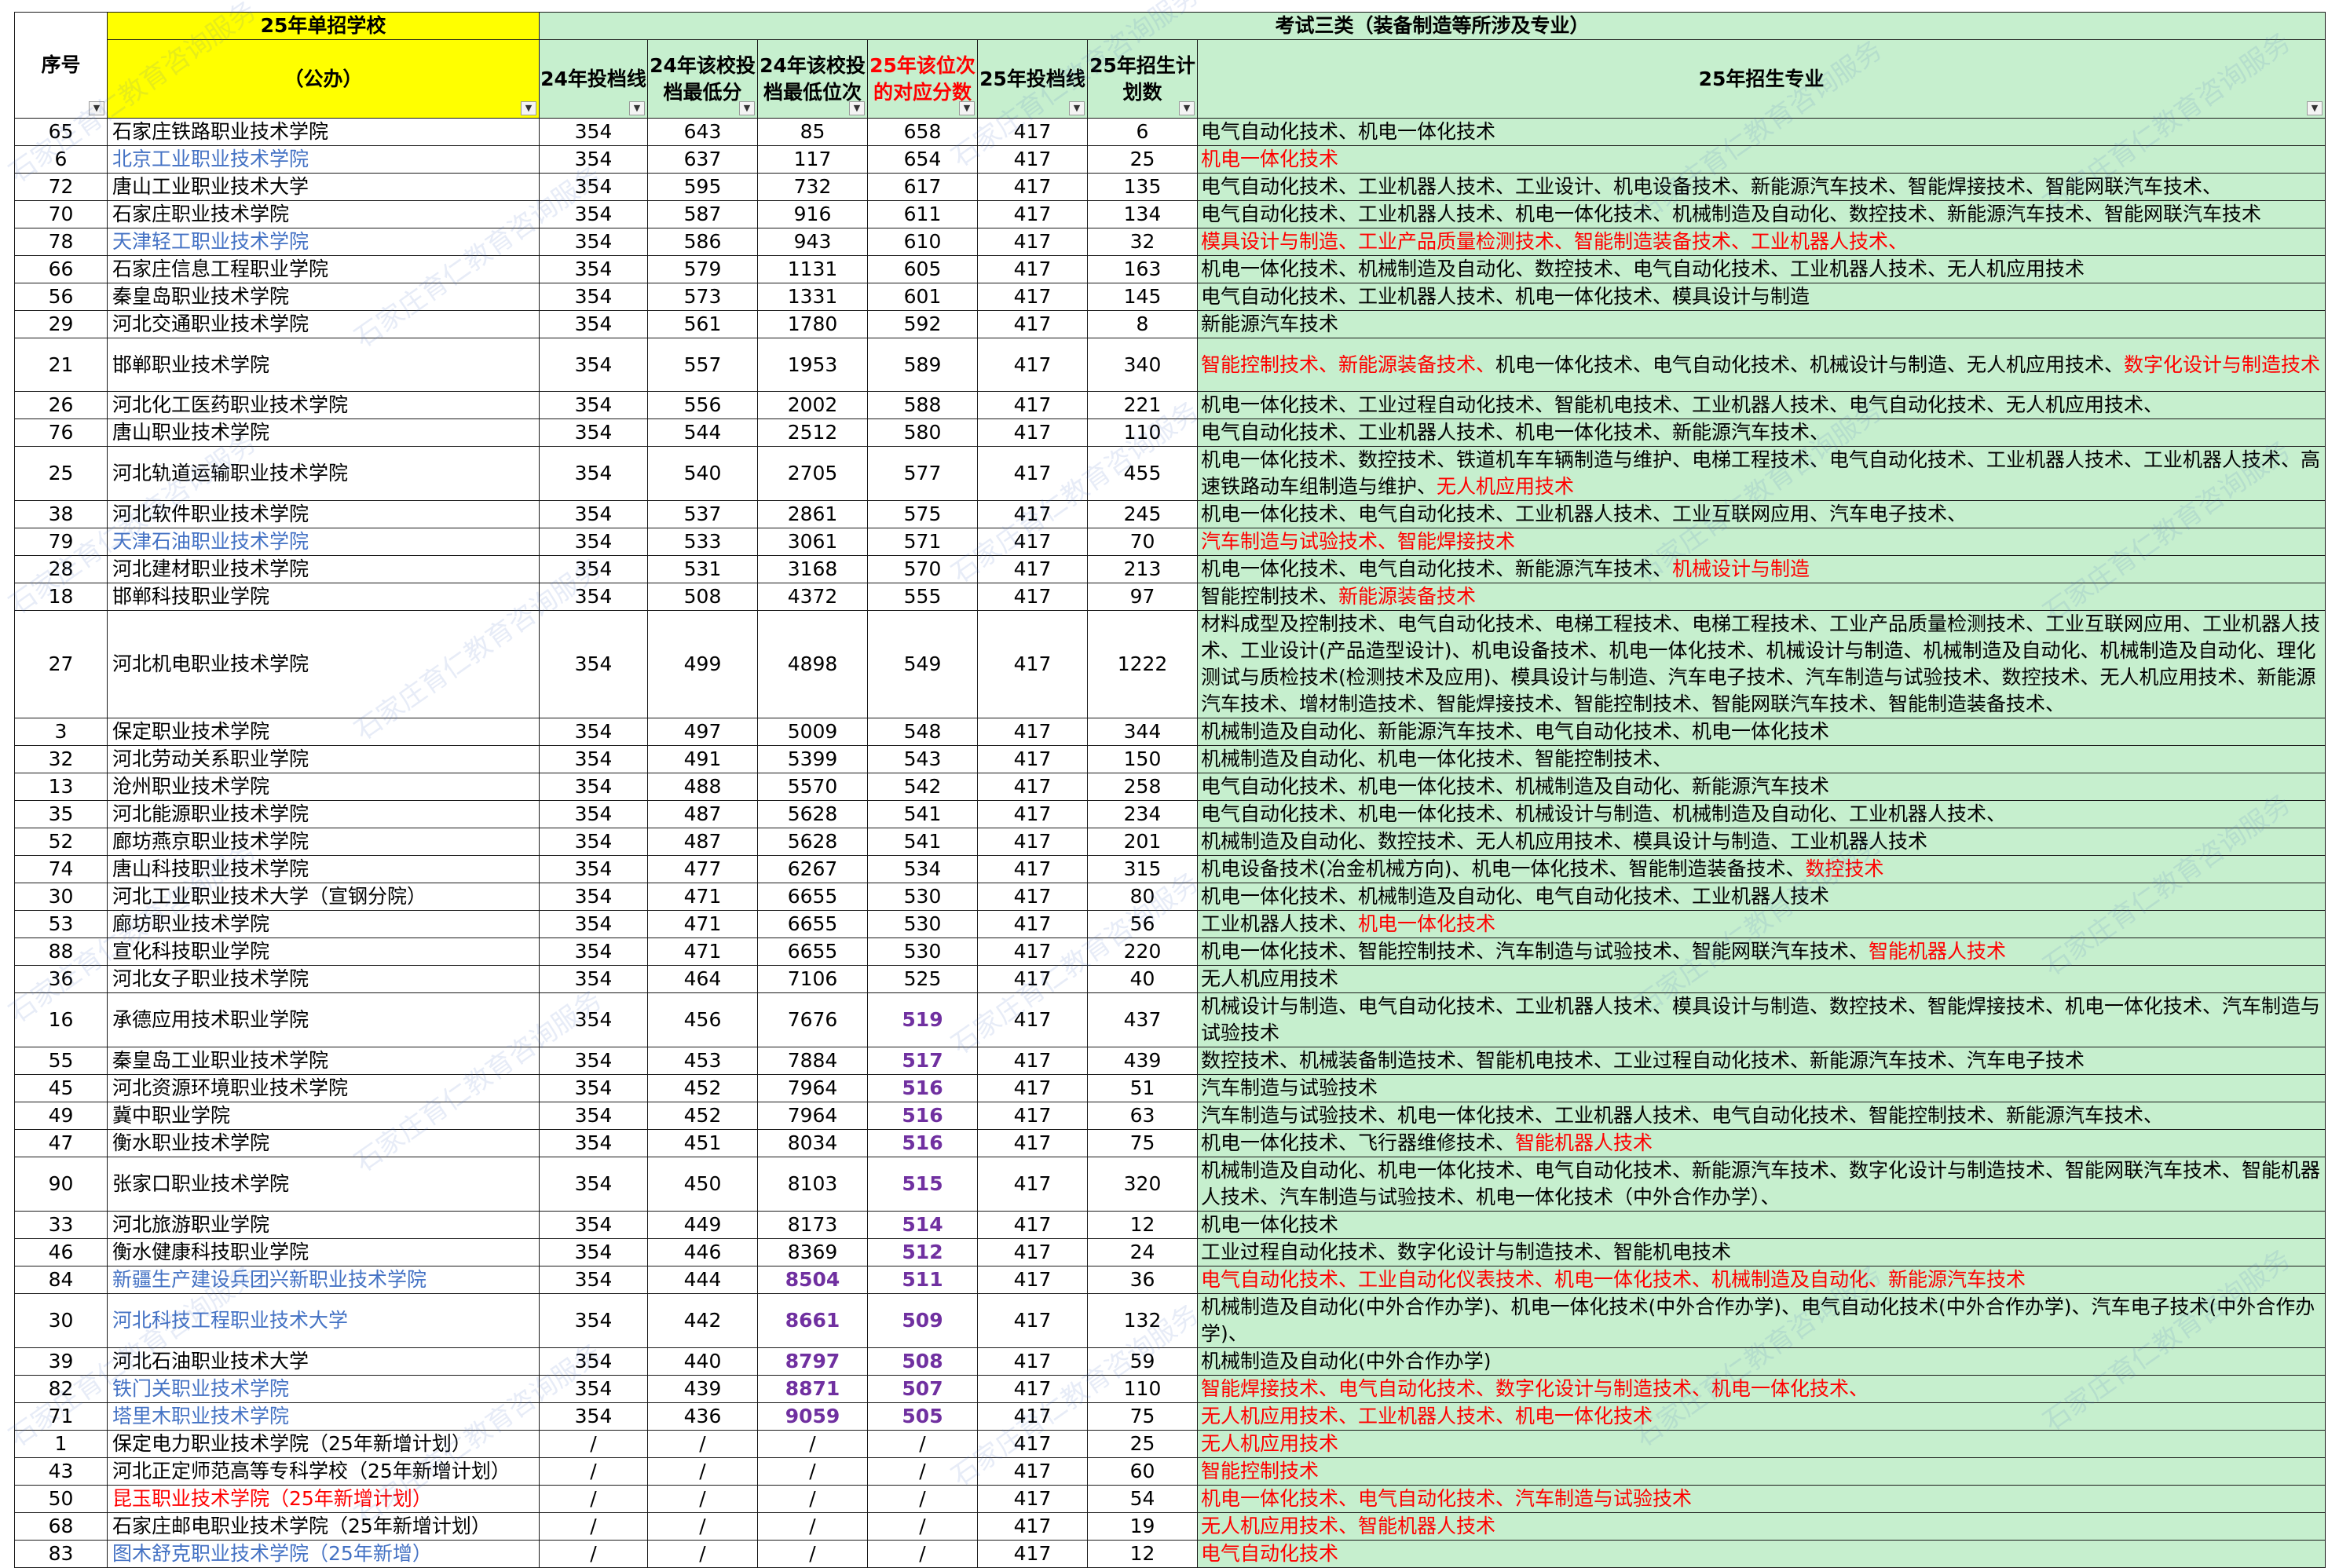  I want to click on cell-24-min: 442, so click(702, 1320).